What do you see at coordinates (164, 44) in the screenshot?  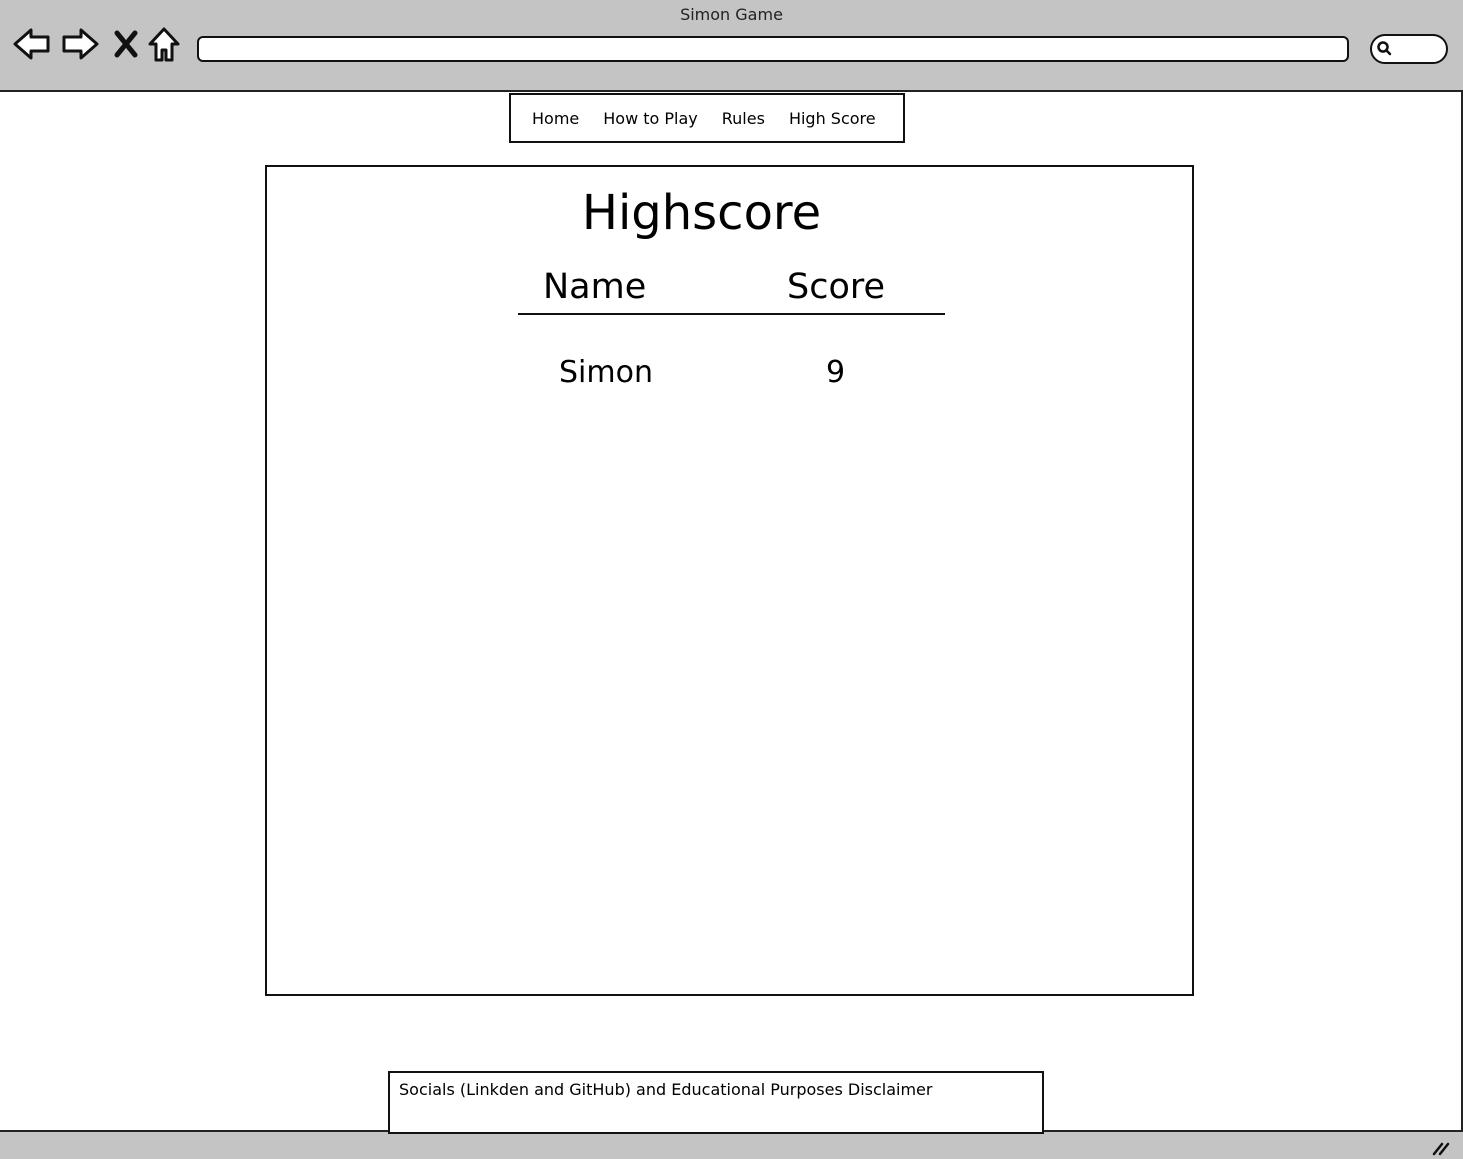 I see `home-icon` at bounding box center [164, 44].